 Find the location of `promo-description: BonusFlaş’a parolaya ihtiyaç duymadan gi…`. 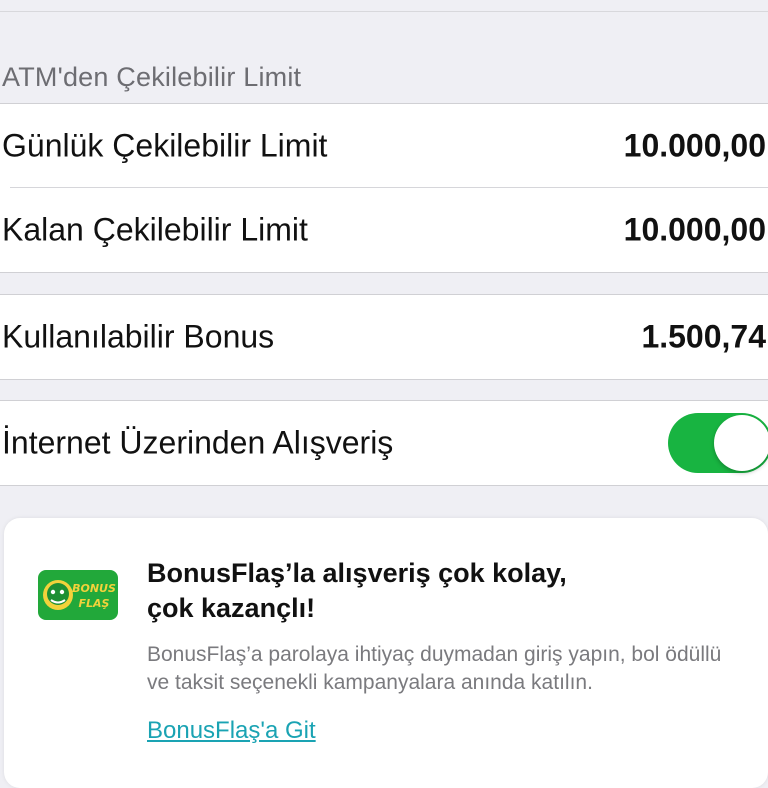

promo-description: BonusFlaş’a parolaya ihtiyaç duymadan gi… is located at coordinates (434, 668).